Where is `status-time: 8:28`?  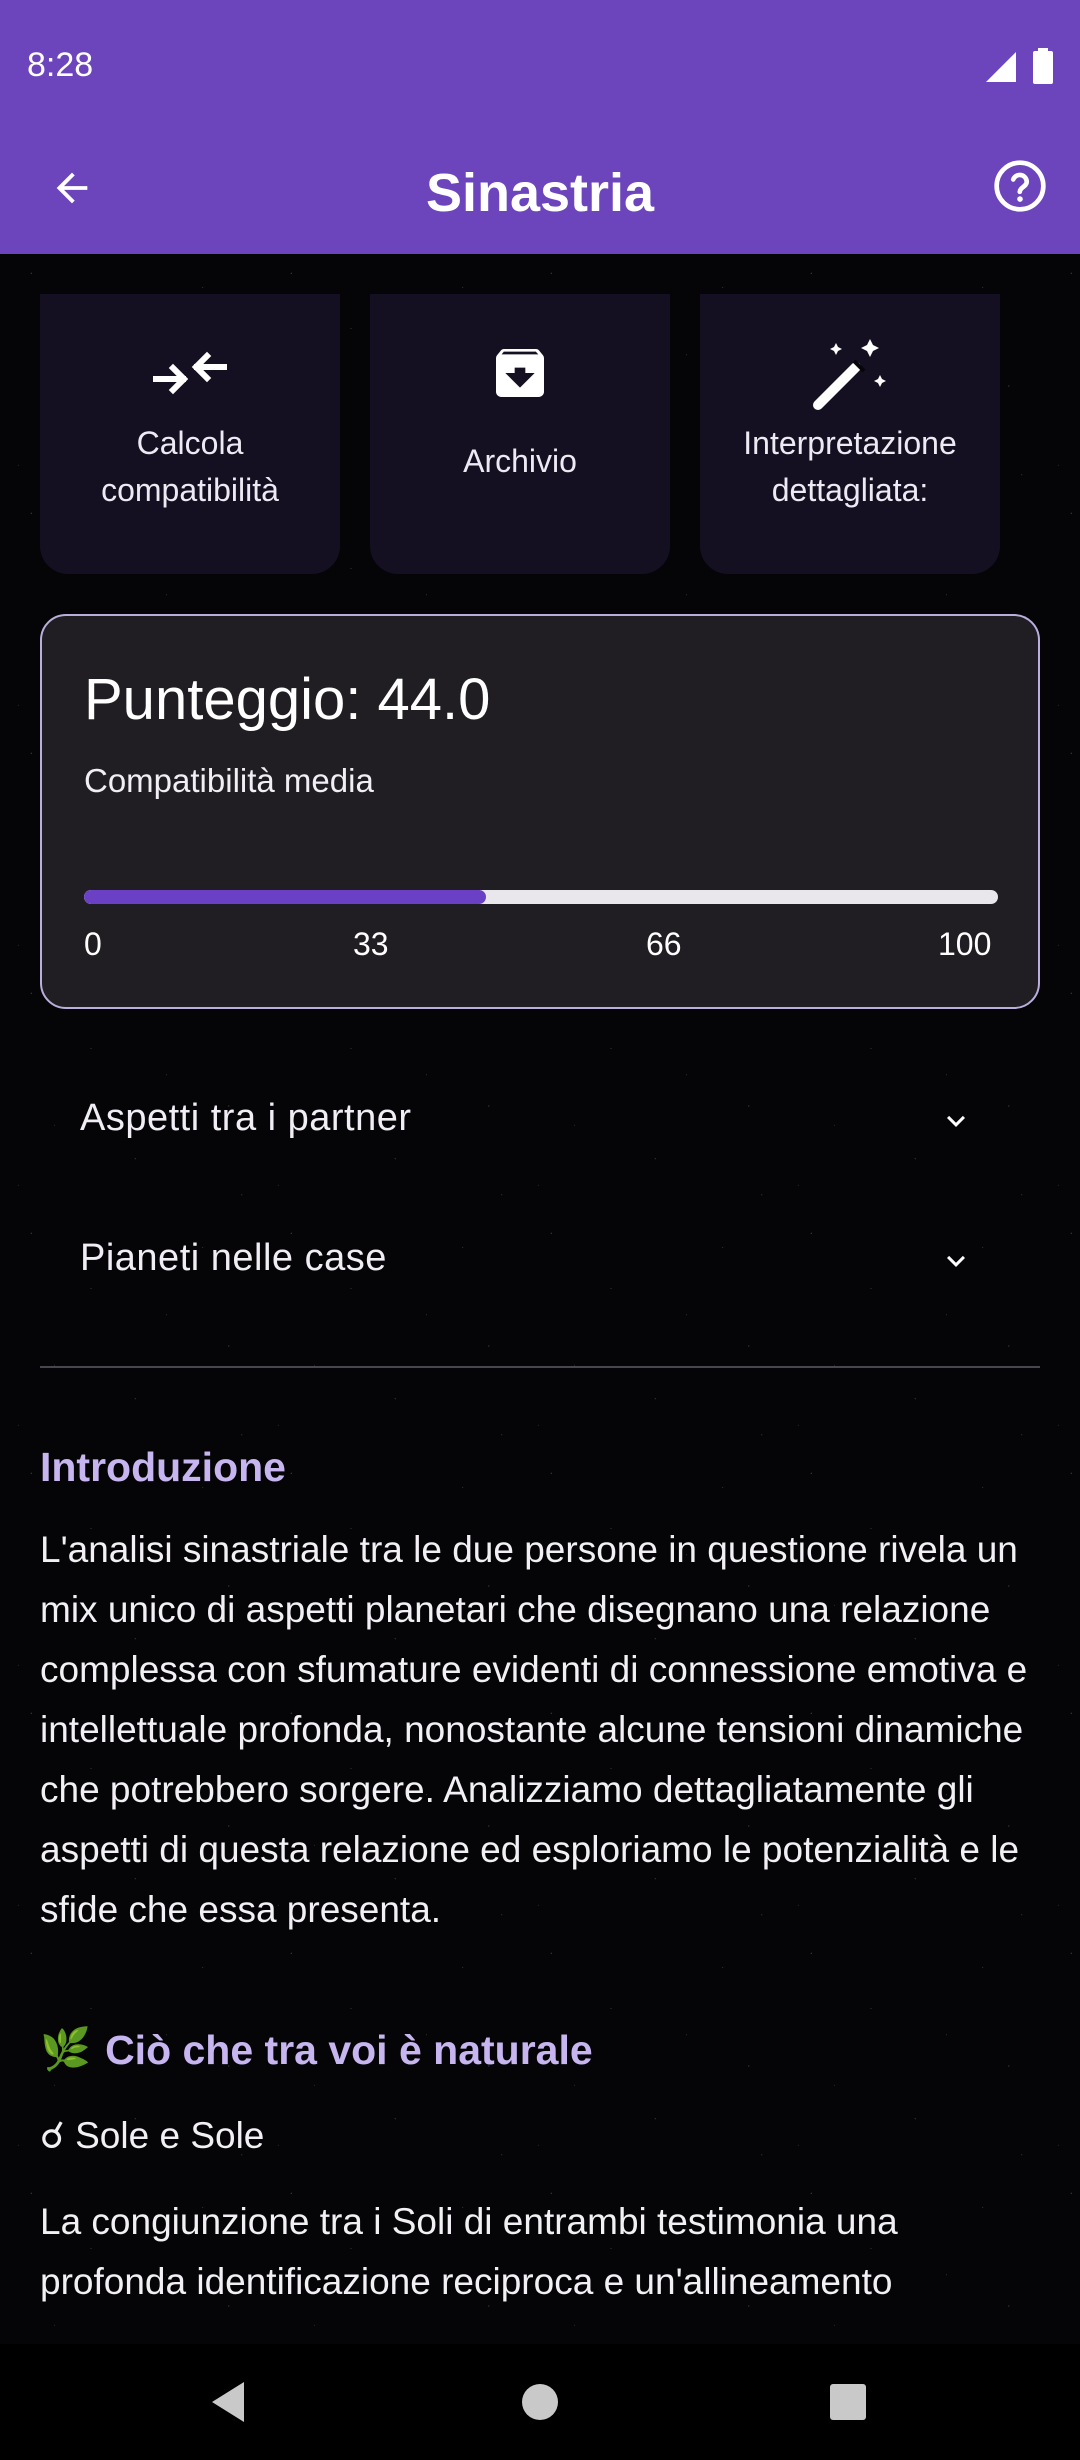 status-time: 8:28 is located at coordinates (60, 65).